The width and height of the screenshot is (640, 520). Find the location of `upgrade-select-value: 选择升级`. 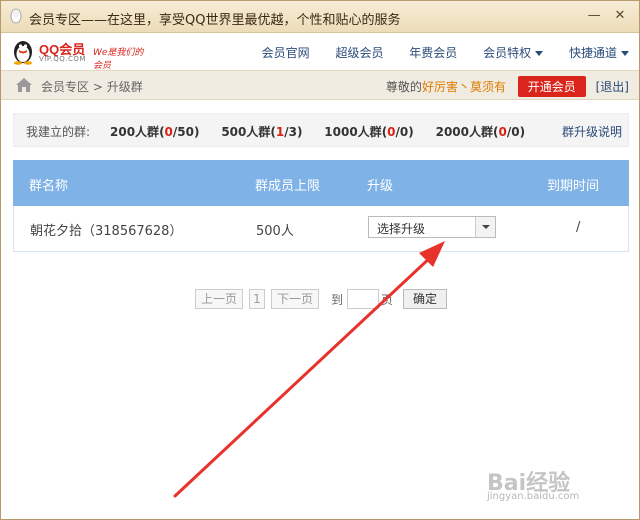

upgrade-select-value: 选择升级 is located at coordinates (401, 229).